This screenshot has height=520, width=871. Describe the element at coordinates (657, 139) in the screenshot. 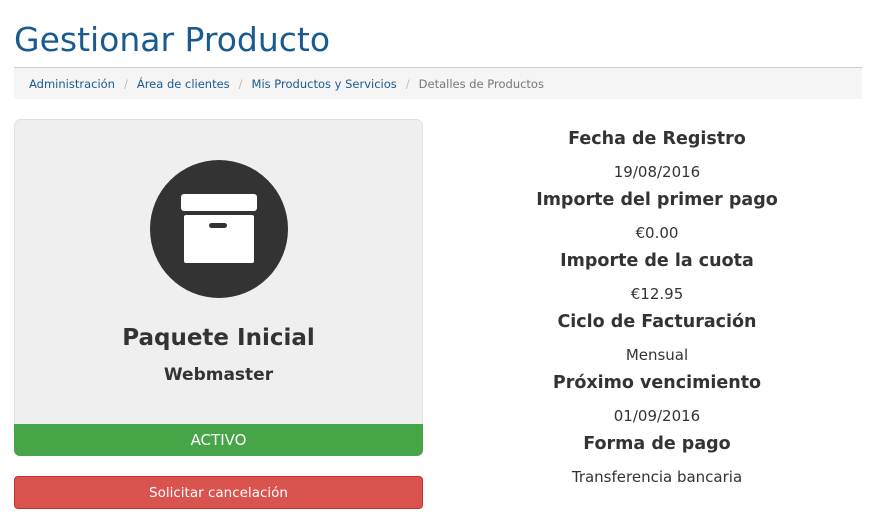

I see `detail-label-registration-date: Fecha de Registro` at that location.